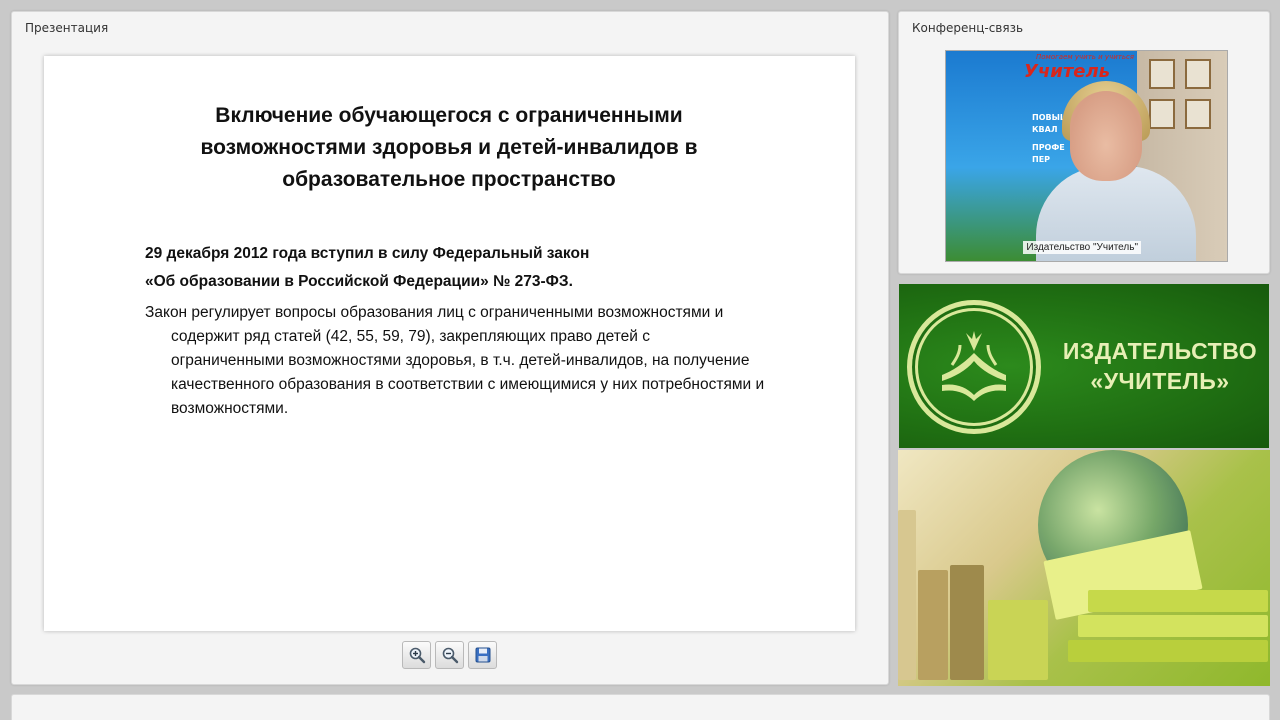 The width and height of the screenshot is (1280, 720). I want to click on save-icon, so click(482, 655).